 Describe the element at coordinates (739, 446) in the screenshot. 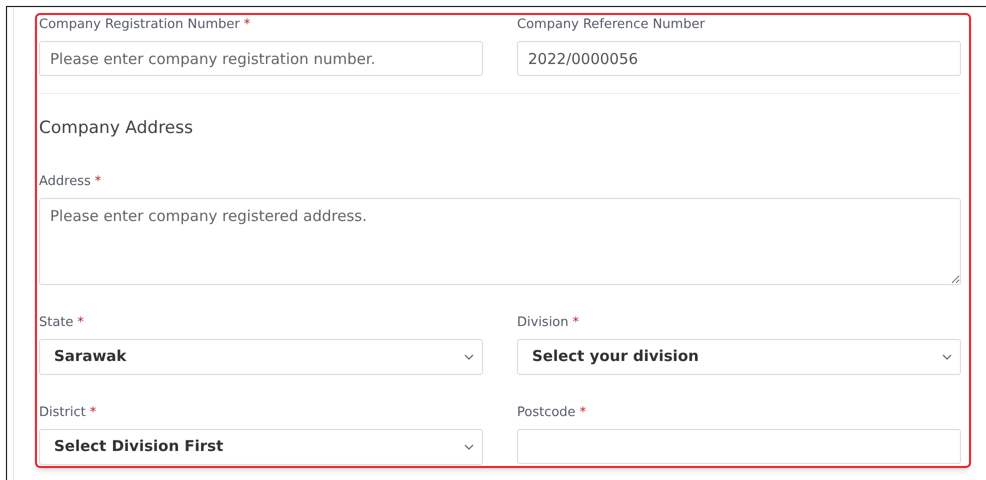

I see `input-field` at that location.